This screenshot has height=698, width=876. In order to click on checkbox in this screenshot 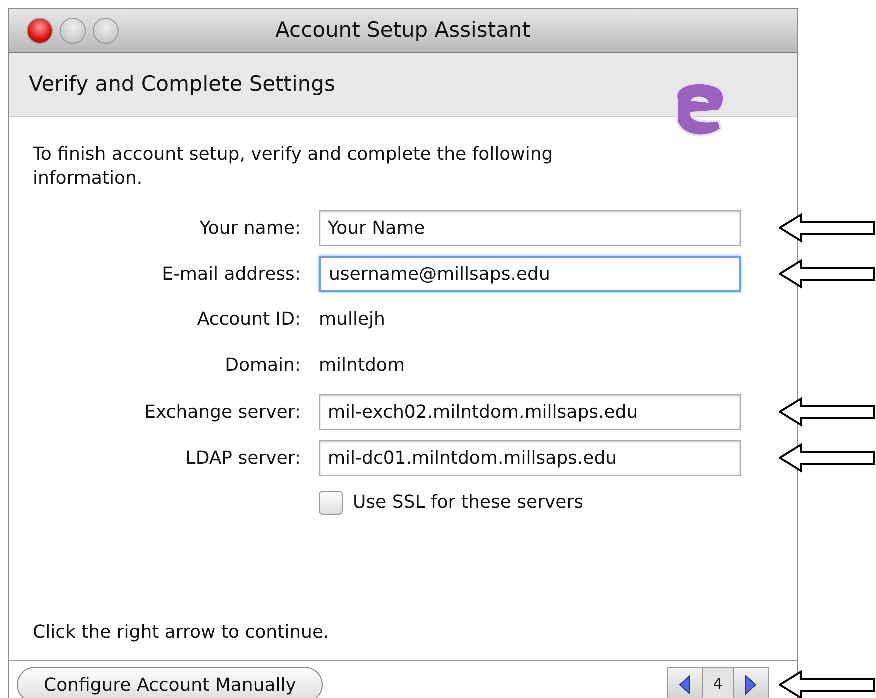, I will do `click(331, 502)`.